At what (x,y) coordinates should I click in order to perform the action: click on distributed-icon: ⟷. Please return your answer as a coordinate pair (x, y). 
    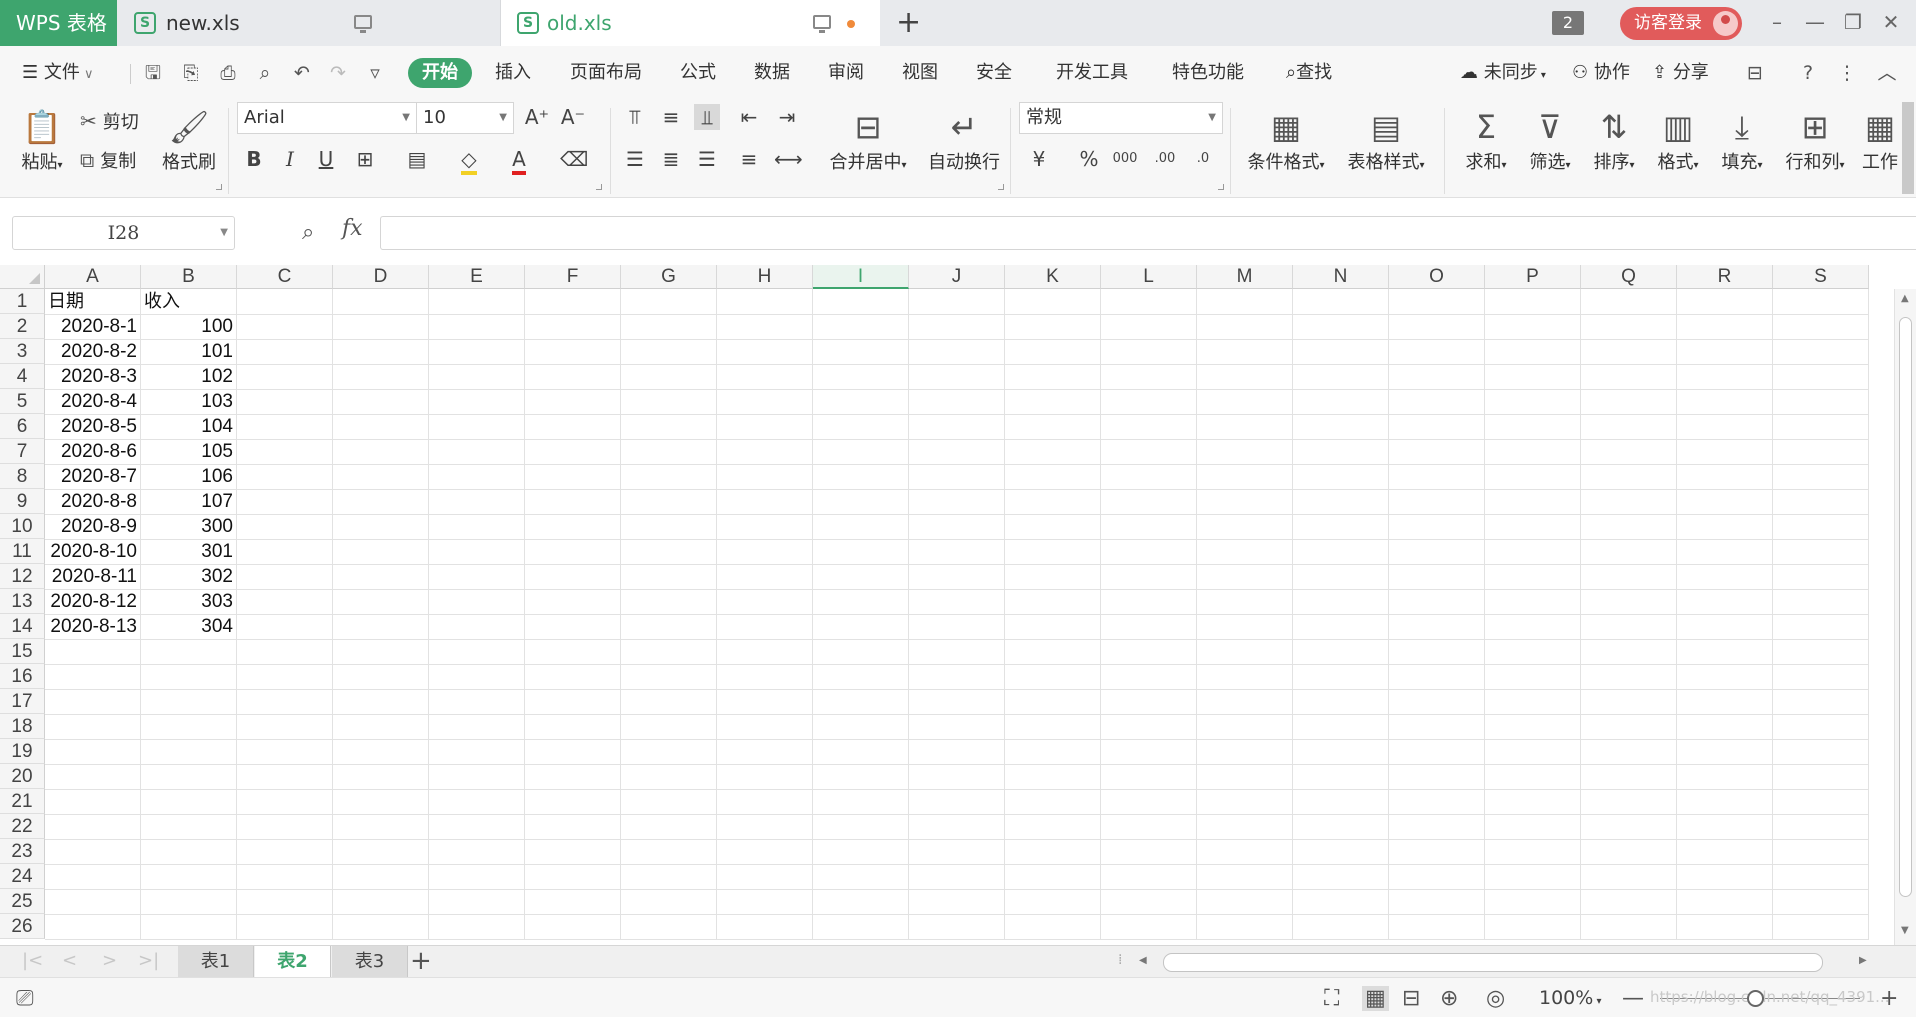
    Looking at the image, I should click on (788, 159).